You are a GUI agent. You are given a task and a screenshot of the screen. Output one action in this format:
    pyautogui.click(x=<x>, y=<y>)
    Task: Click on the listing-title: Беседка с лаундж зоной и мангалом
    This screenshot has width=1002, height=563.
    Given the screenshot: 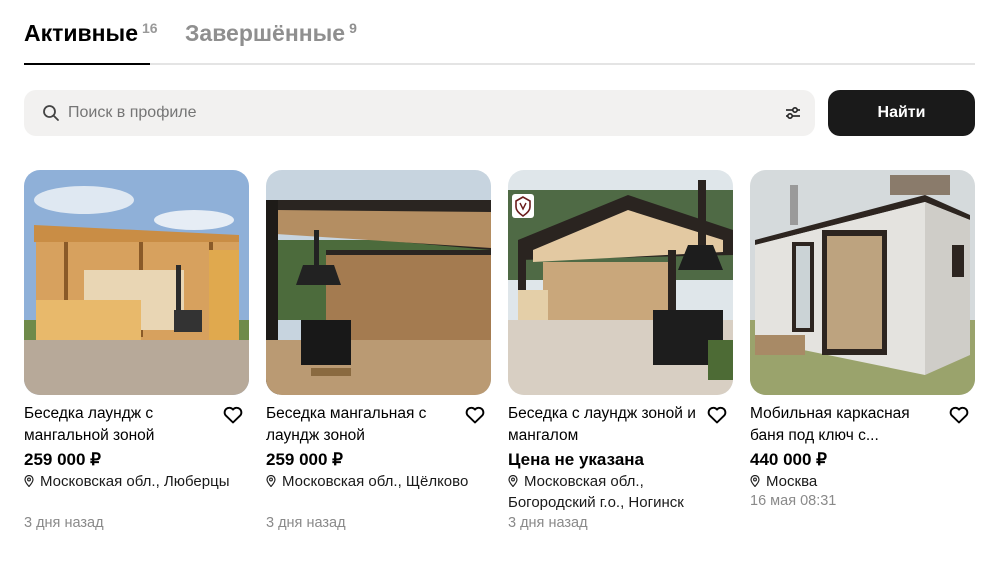 What is the action you would take?
    pyautogui.click(x=603, y=425)
    